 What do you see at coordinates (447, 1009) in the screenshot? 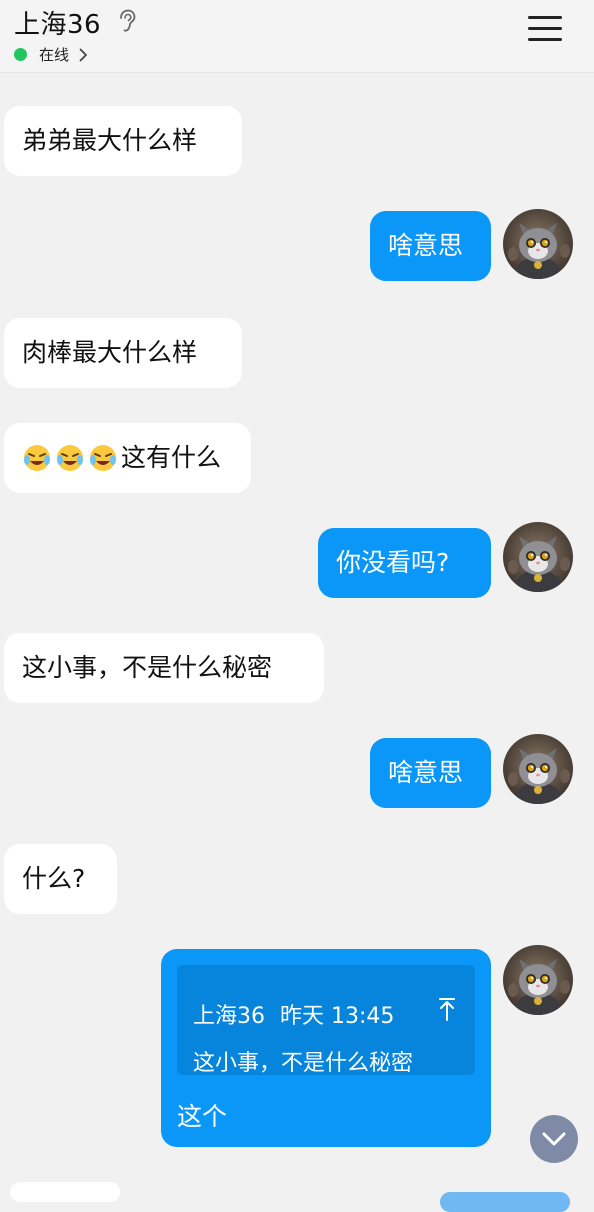
I see `jump-to-top-icon` at bounding box center [447, 1009].